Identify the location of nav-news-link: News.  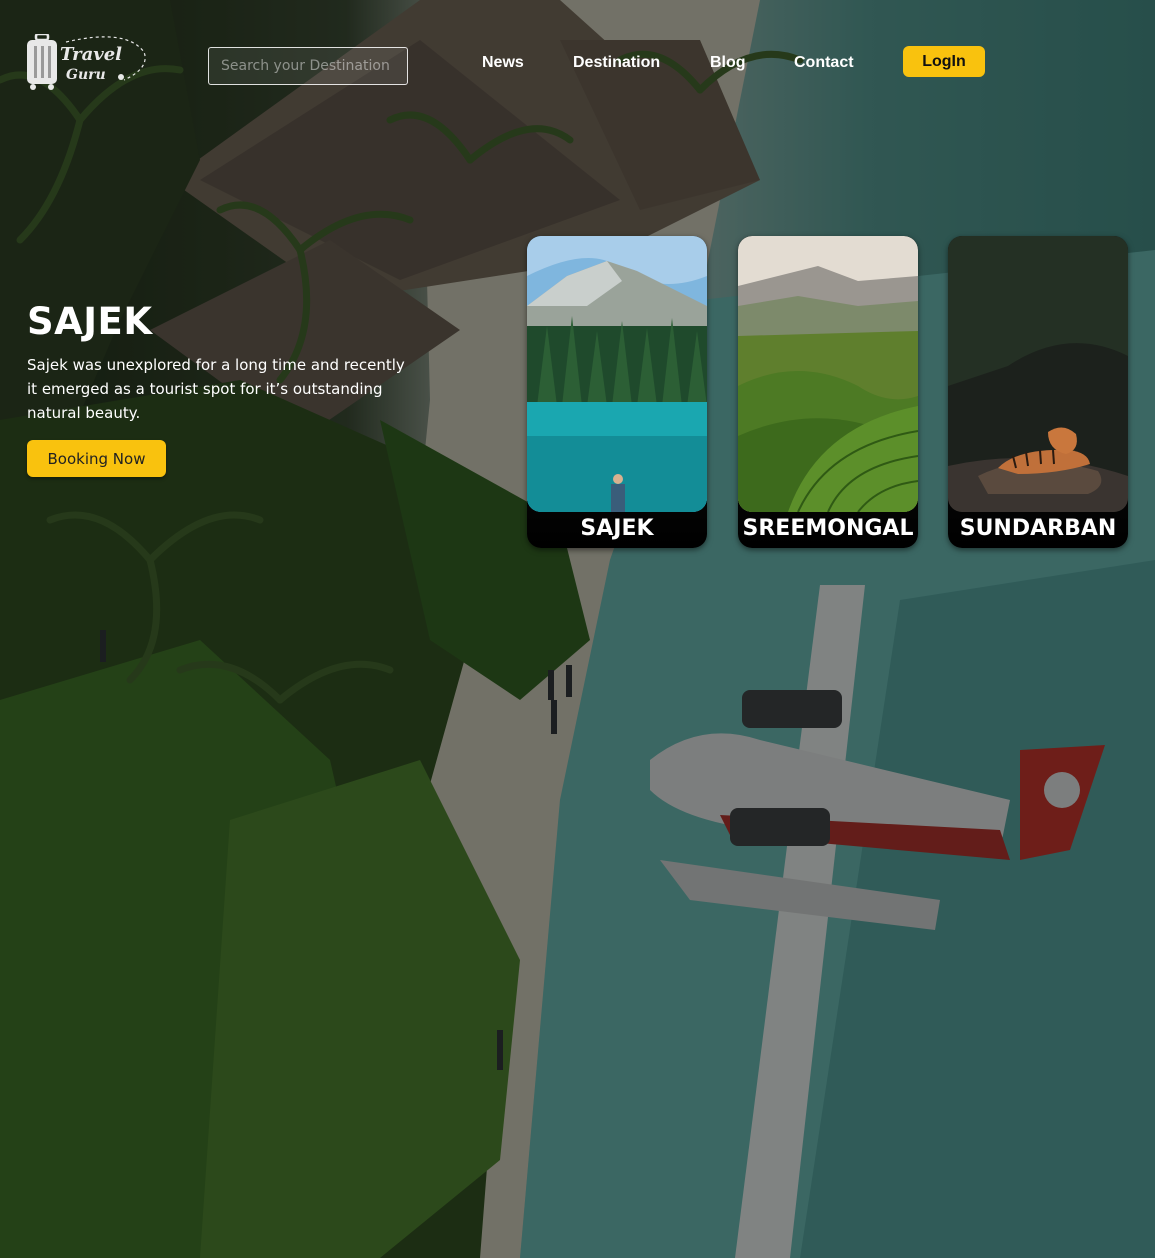
(503, 63).